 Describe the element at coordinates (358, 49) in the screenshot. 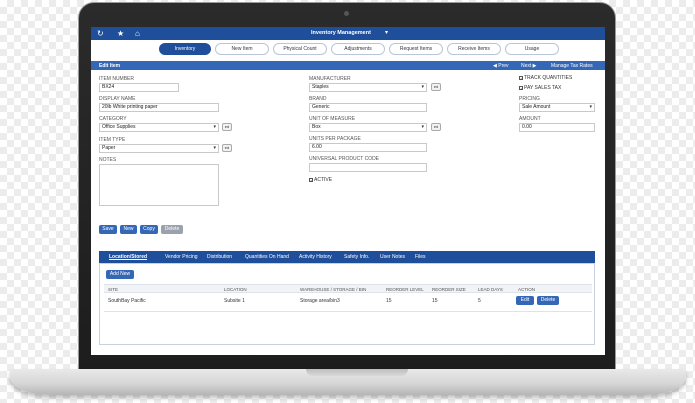

I see `tab-adjustments: Adjustments` at that location.